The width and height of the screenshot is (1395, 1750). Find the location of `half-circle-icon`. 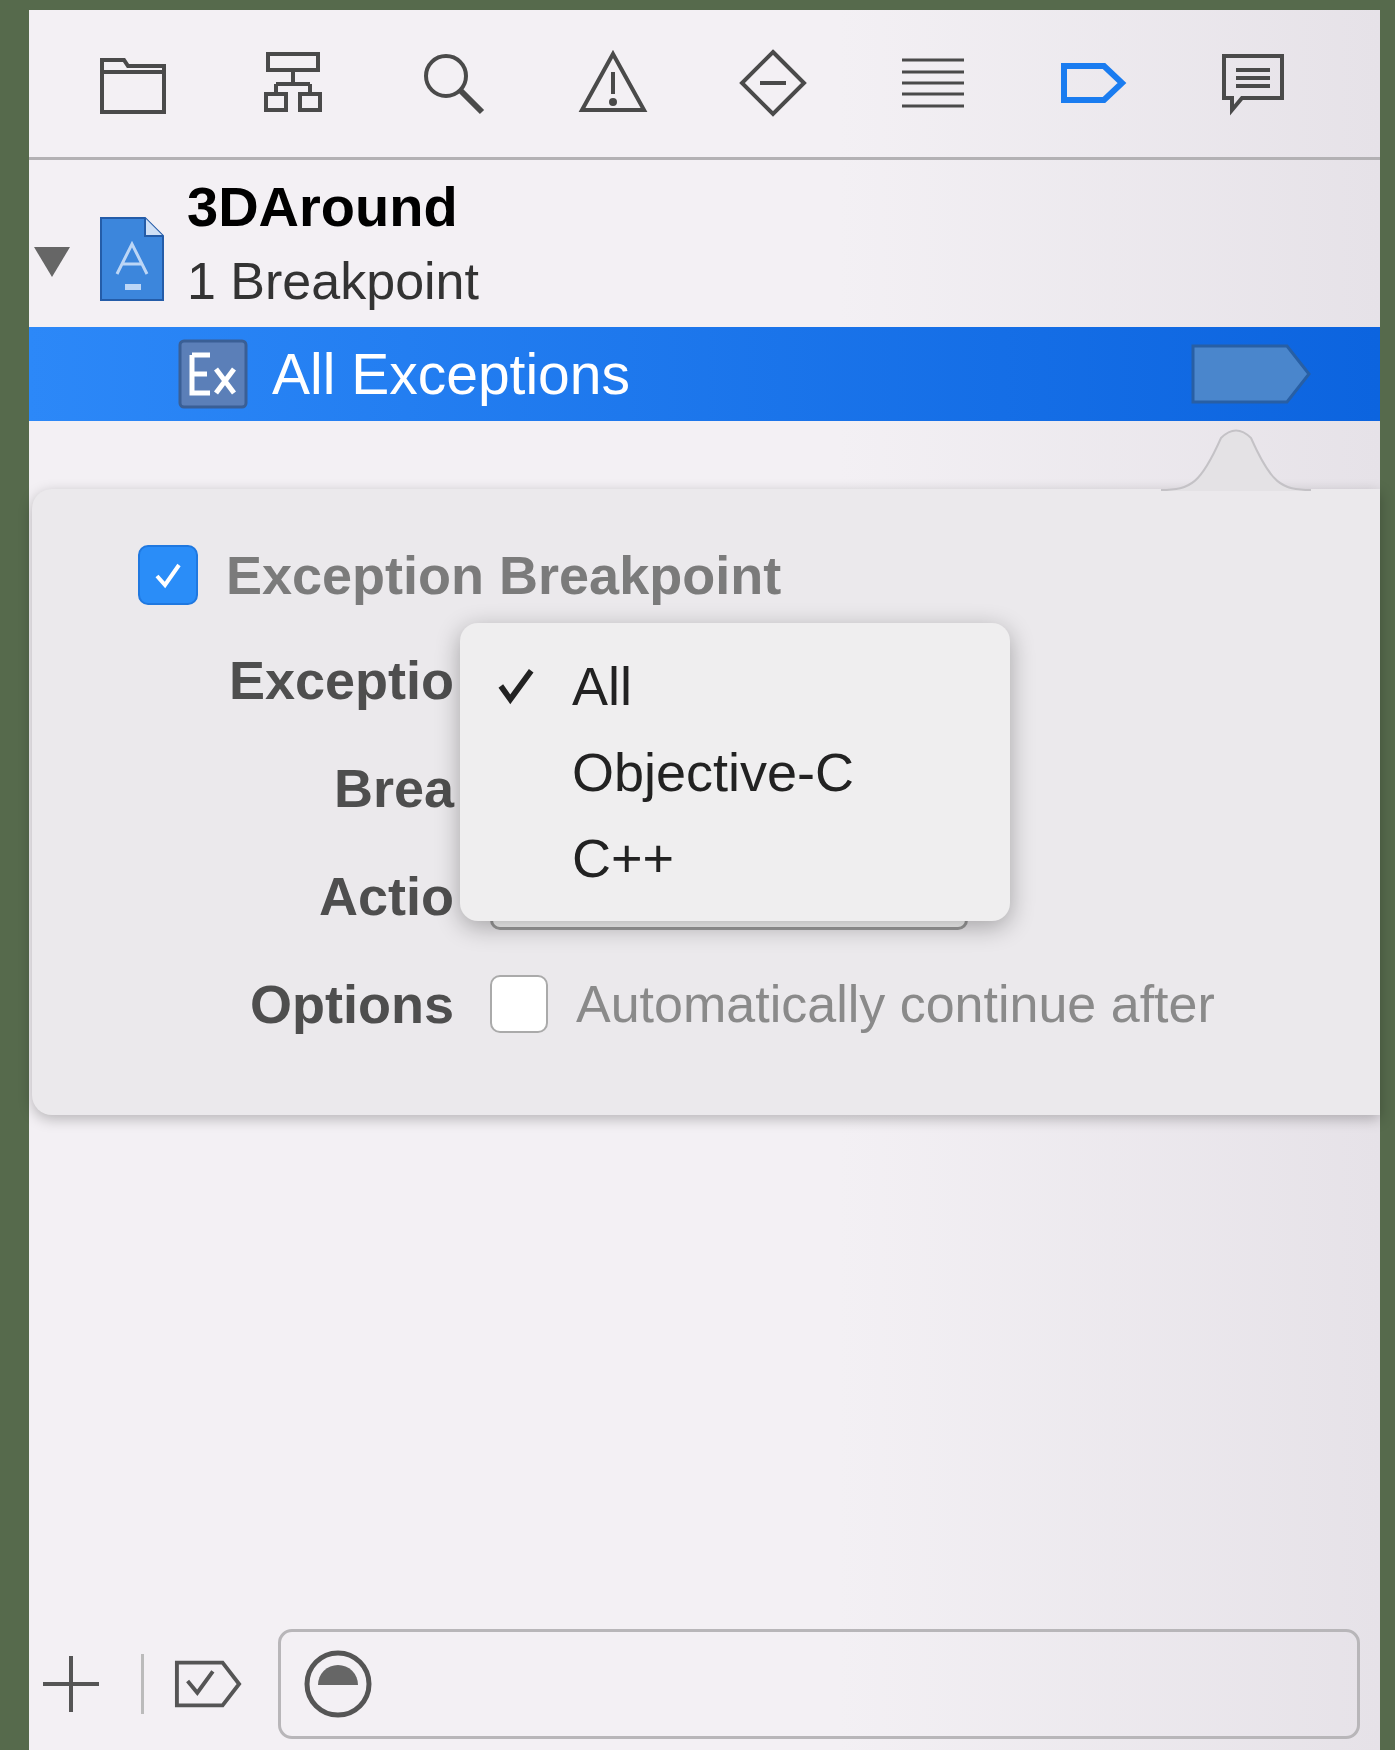

half-circle-icon is located at coordinates (338, 1684).